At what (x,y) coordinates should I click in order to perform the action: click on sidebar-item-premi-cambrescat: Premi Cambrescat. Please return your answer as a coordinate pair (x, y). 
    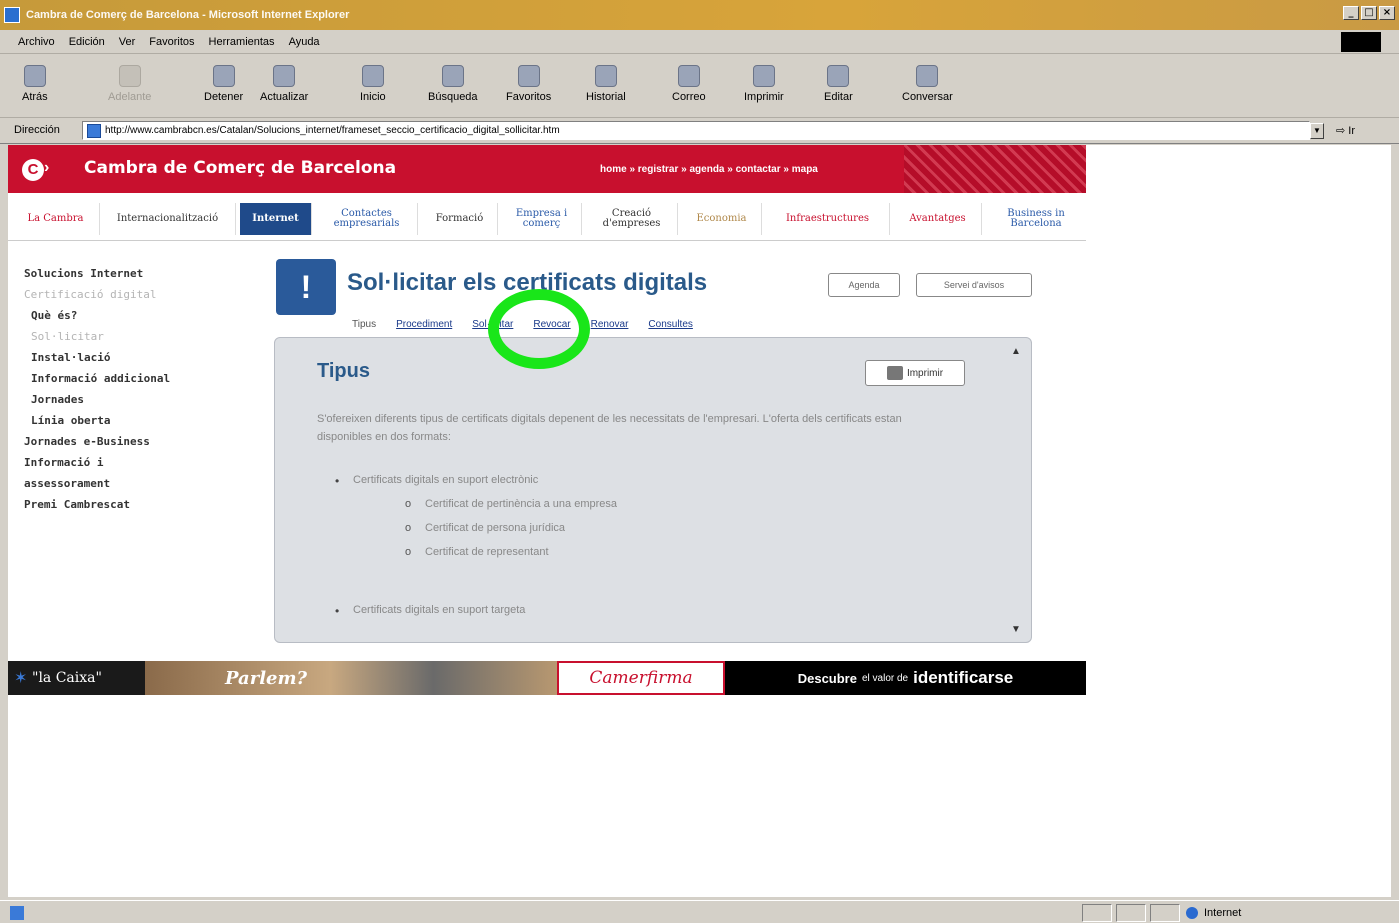
    Looking at the image, I should click on (149, 504).